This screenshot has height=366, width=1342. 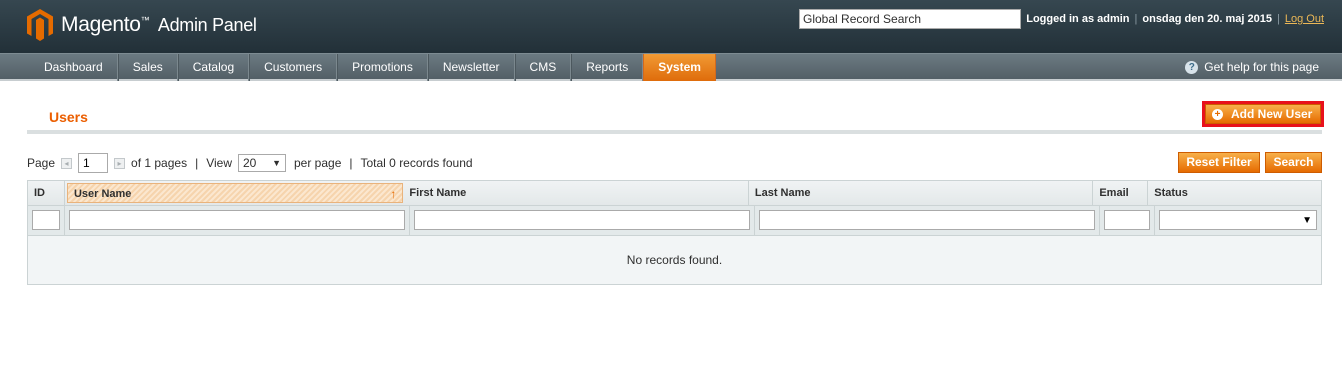 What do you see at coordinates (1261, 67) in the screenshot?
I see `help-label: Get help for this page` at bounding box center [1261, 67].